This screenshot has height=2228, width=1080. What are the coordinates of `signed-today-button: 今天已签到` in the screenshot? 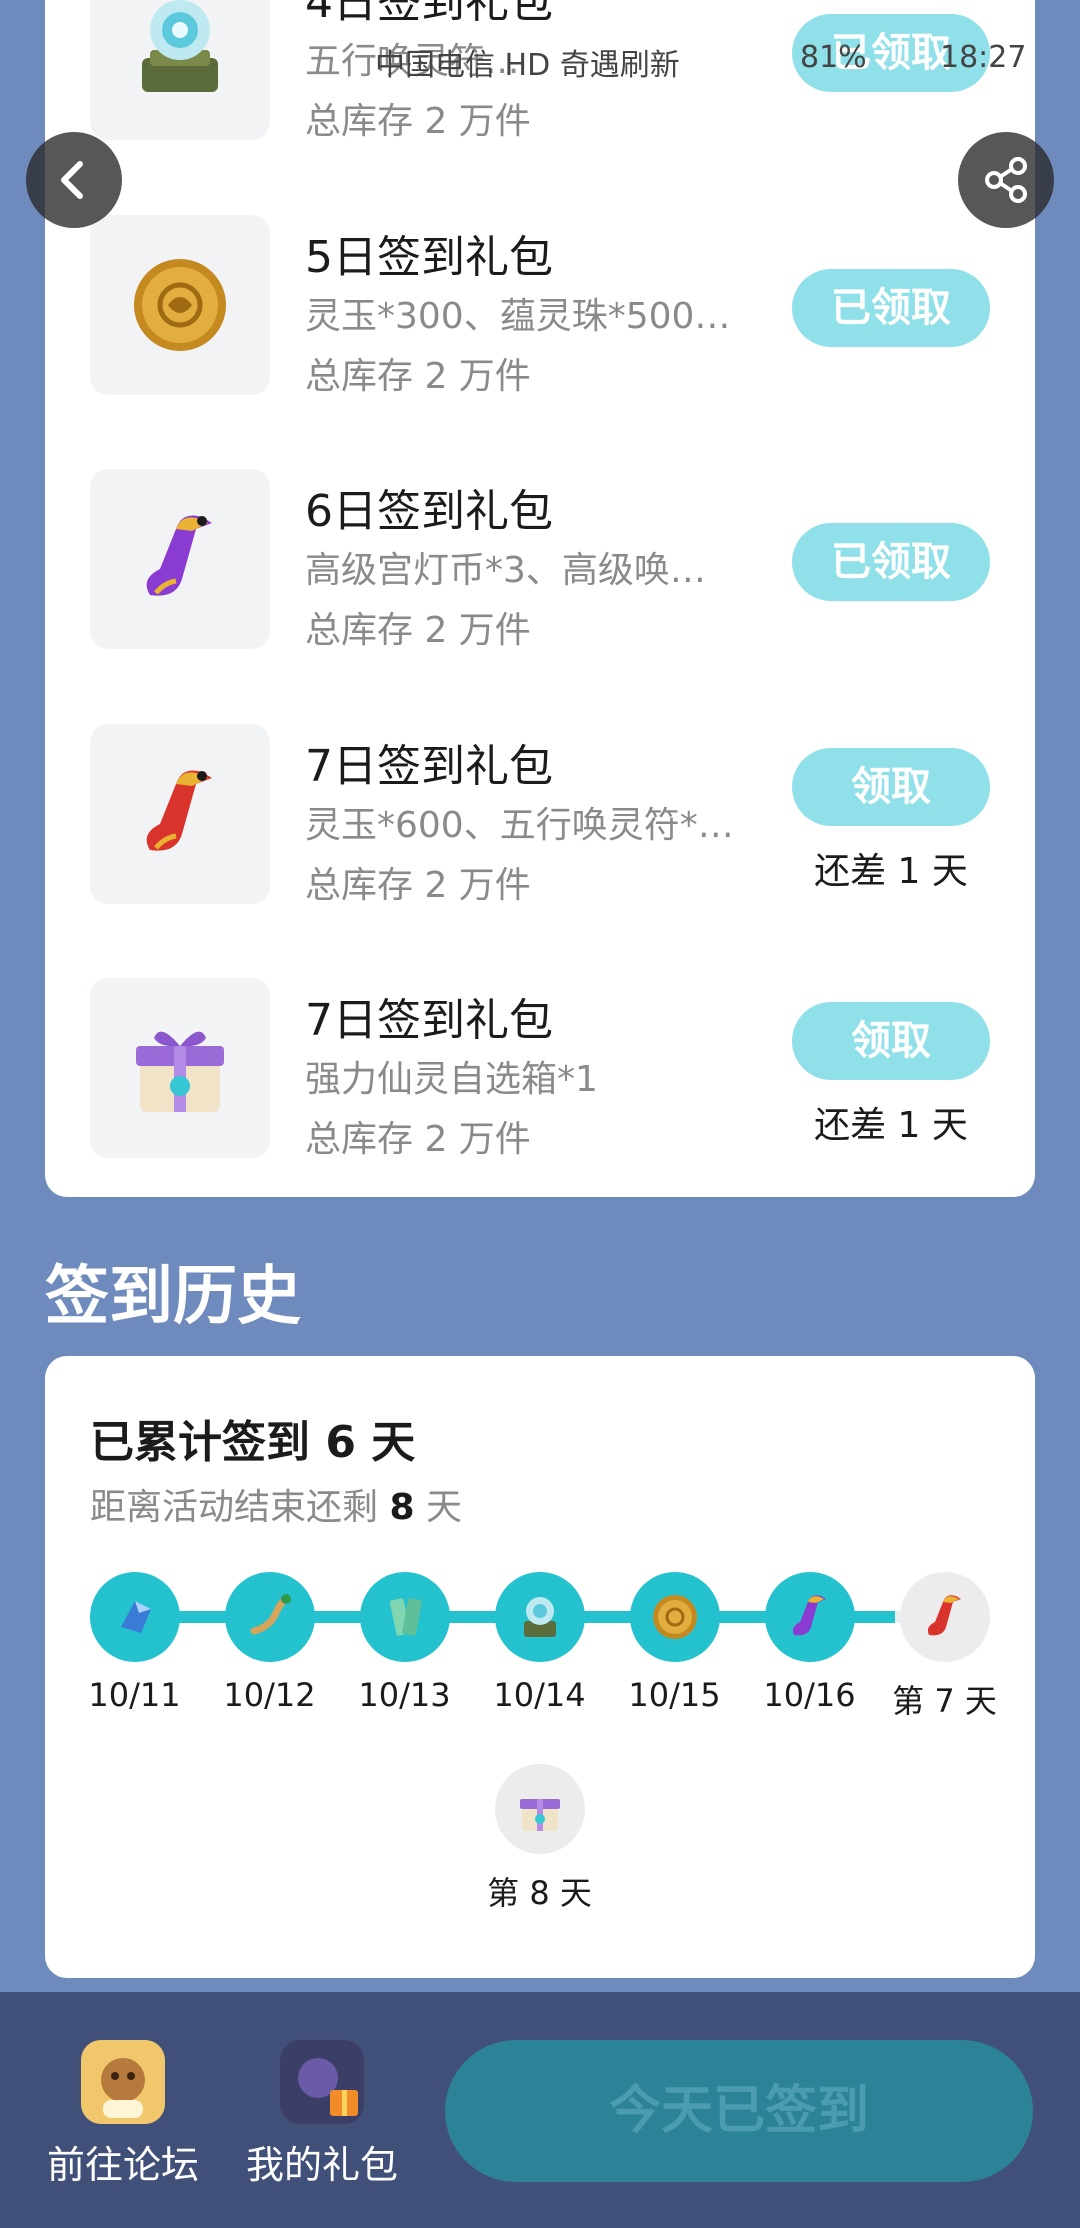 It's located at (739, 2111).